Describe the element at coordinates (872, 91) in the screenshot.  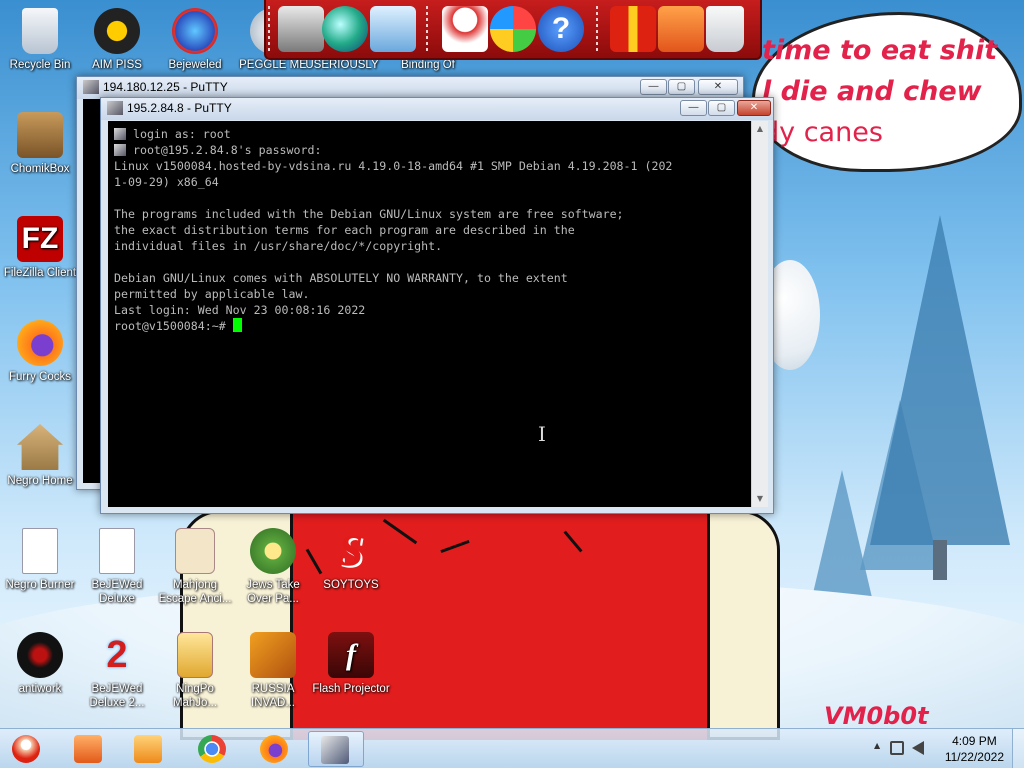
I see `speech-line: l die and chew` at that location.